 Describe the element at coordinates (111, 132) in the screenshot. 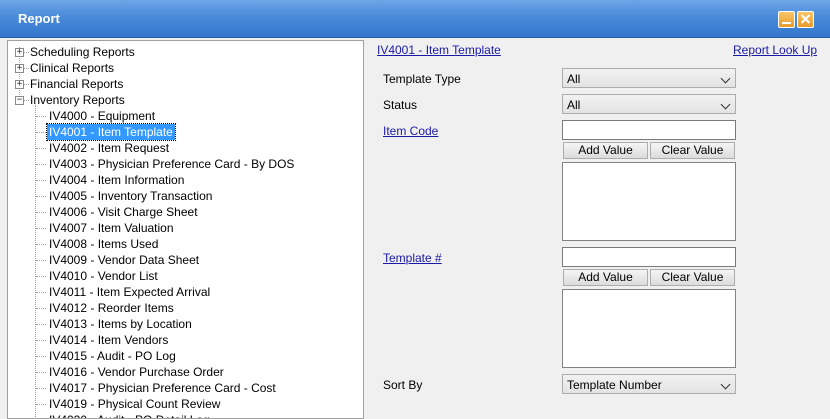

I see `tree-item: IV4001 - Item Template` at that location.